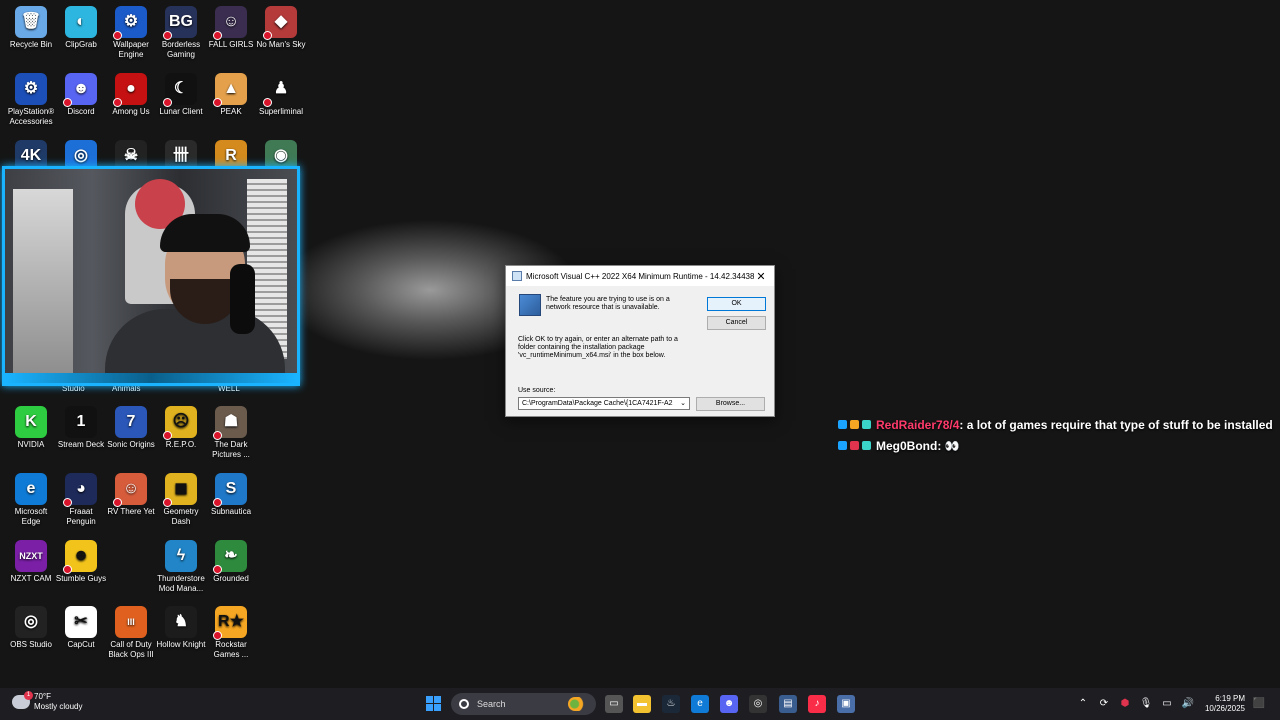  What do you see at coordinates (31, 100) in the screenshot?
I see `playstation-accessories-shortcut: ⚙ PlayStation® Accessories` at bounding box center [31, 100].